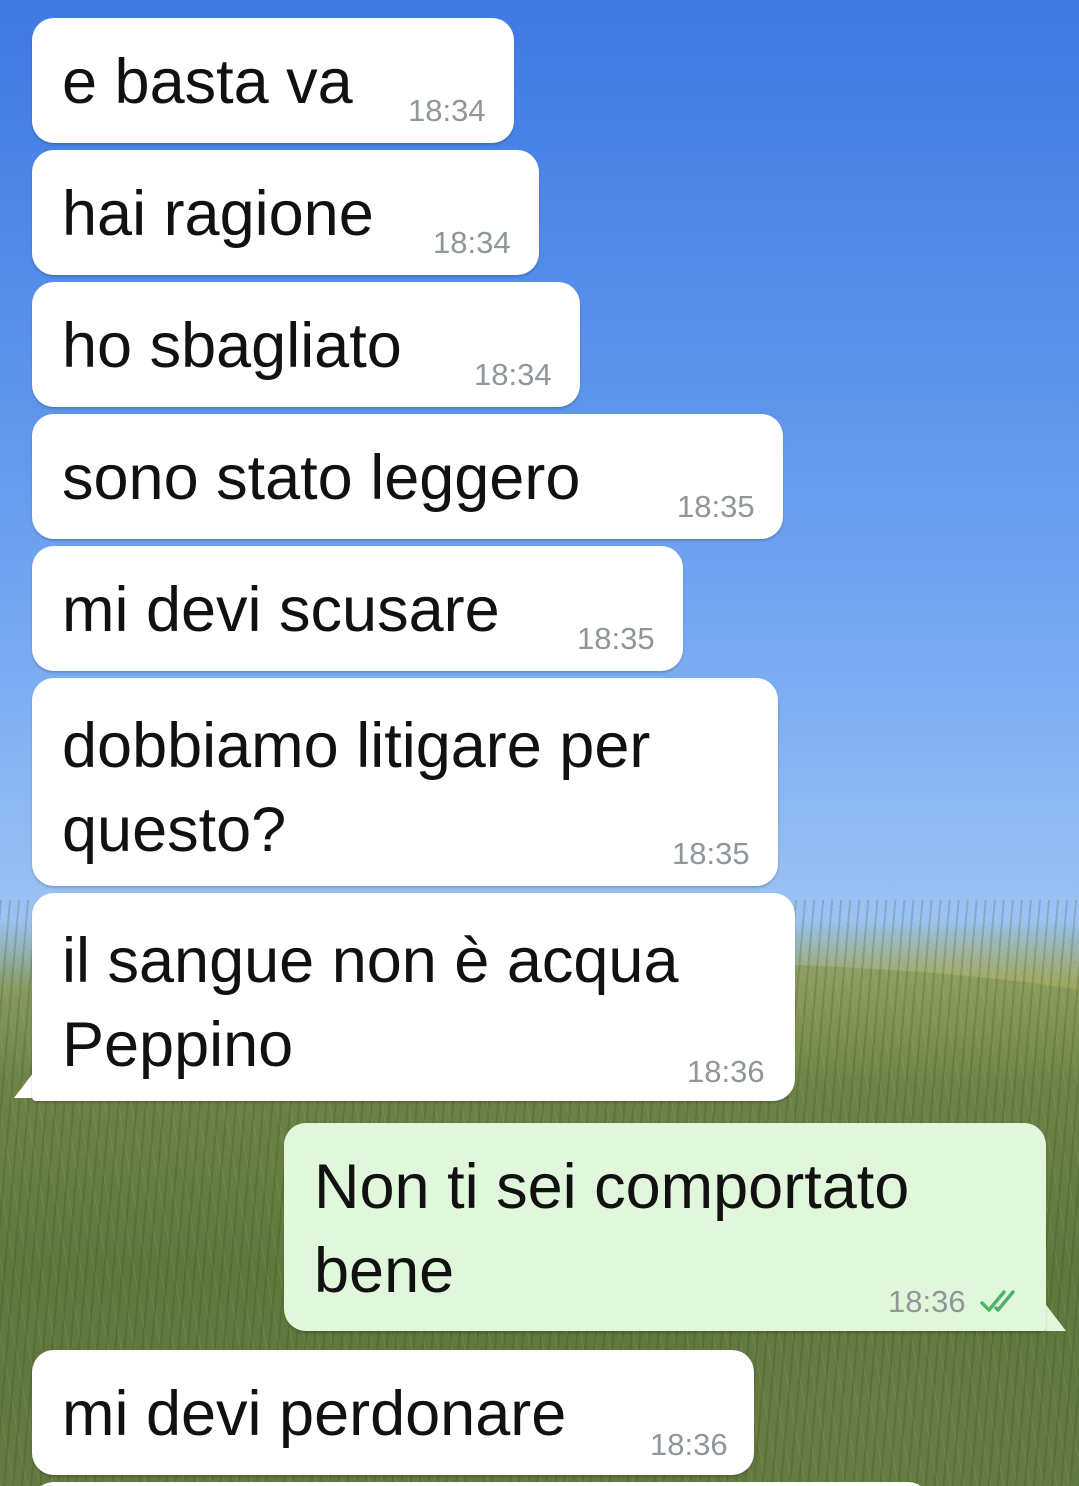  What do you see at coordinates (281, 610) in the screenshot?
I see `message-text: mi devi scusare` at bounding box center [281, 610].